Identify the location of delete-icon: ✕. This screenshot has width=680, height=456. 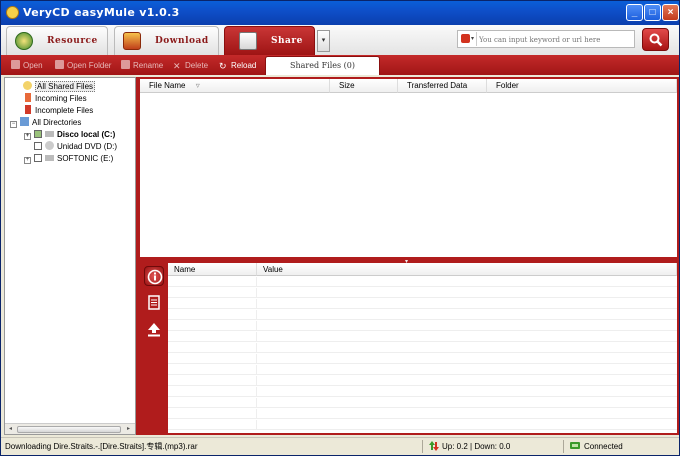
(177, 66).